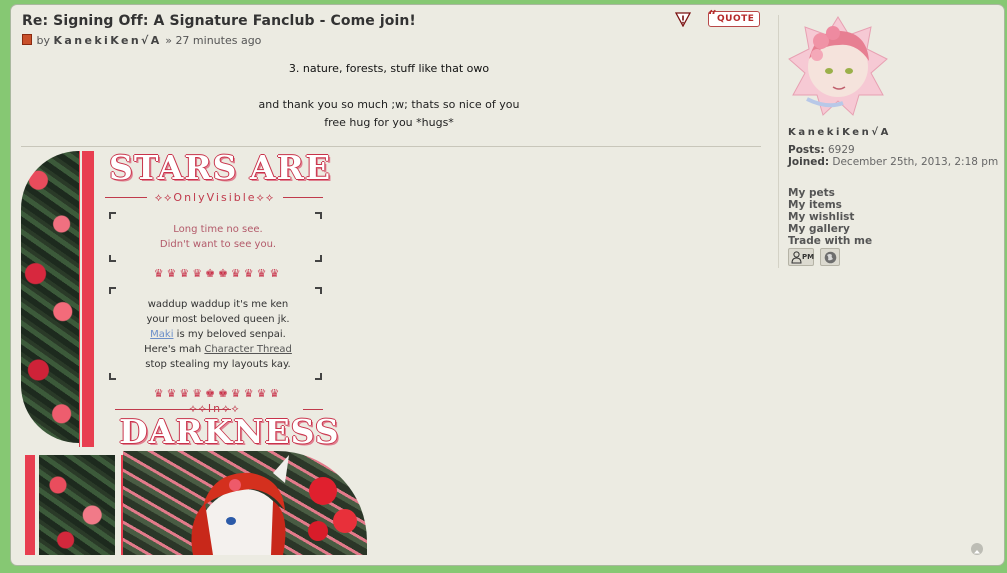  Describe the element at coordinates (712, 16) in the screenshot. I see `quote-icon: “` at that location.